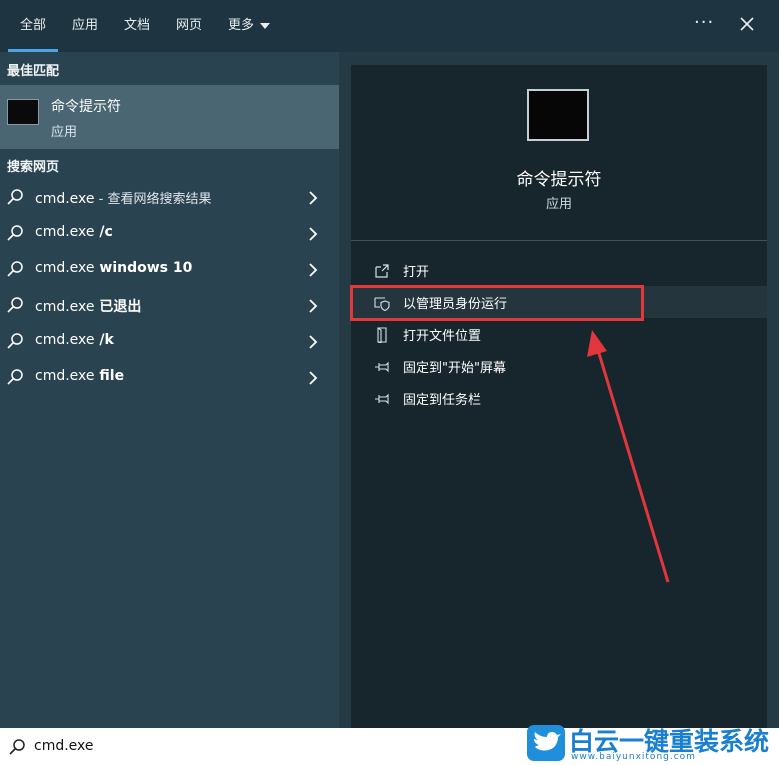 The height and width of the screenshot is (765, 779). What do you see at coordinates (169, 117) in the screenshot?
I see `best-match-item: 命令提示符 应用` at bounding box center [169, 117].